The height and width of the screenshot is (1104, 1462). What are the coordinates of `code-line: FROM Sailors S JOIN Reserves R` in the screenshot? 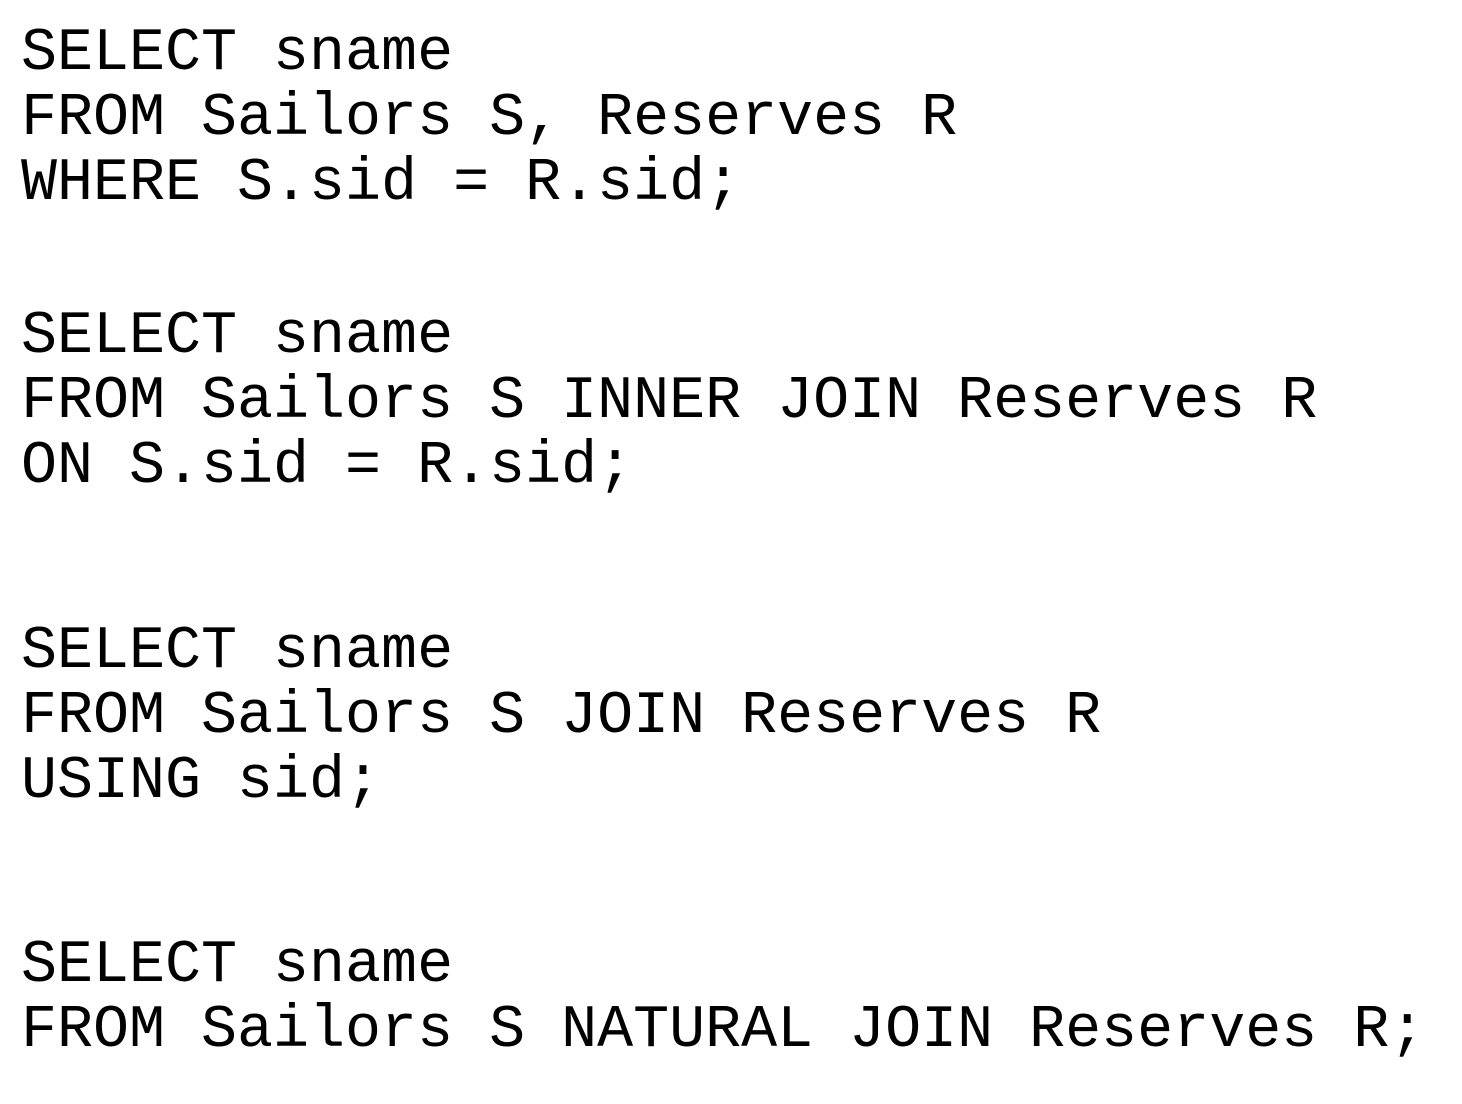 It's located at (561, 717).